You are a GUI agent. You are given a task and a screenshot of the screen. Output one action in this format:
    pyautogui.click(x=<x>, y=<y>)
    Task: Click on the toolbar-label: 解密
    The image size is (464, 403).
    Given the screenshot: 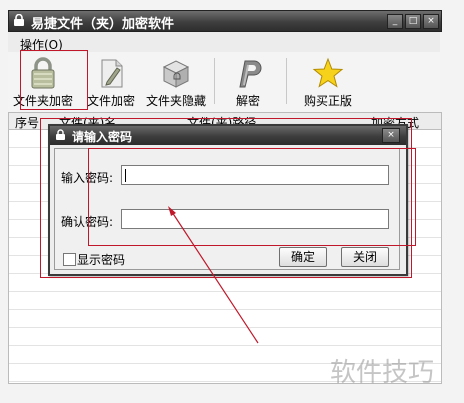 What is the action you would take?
    pyautogui.click(x=247, y=101)
    